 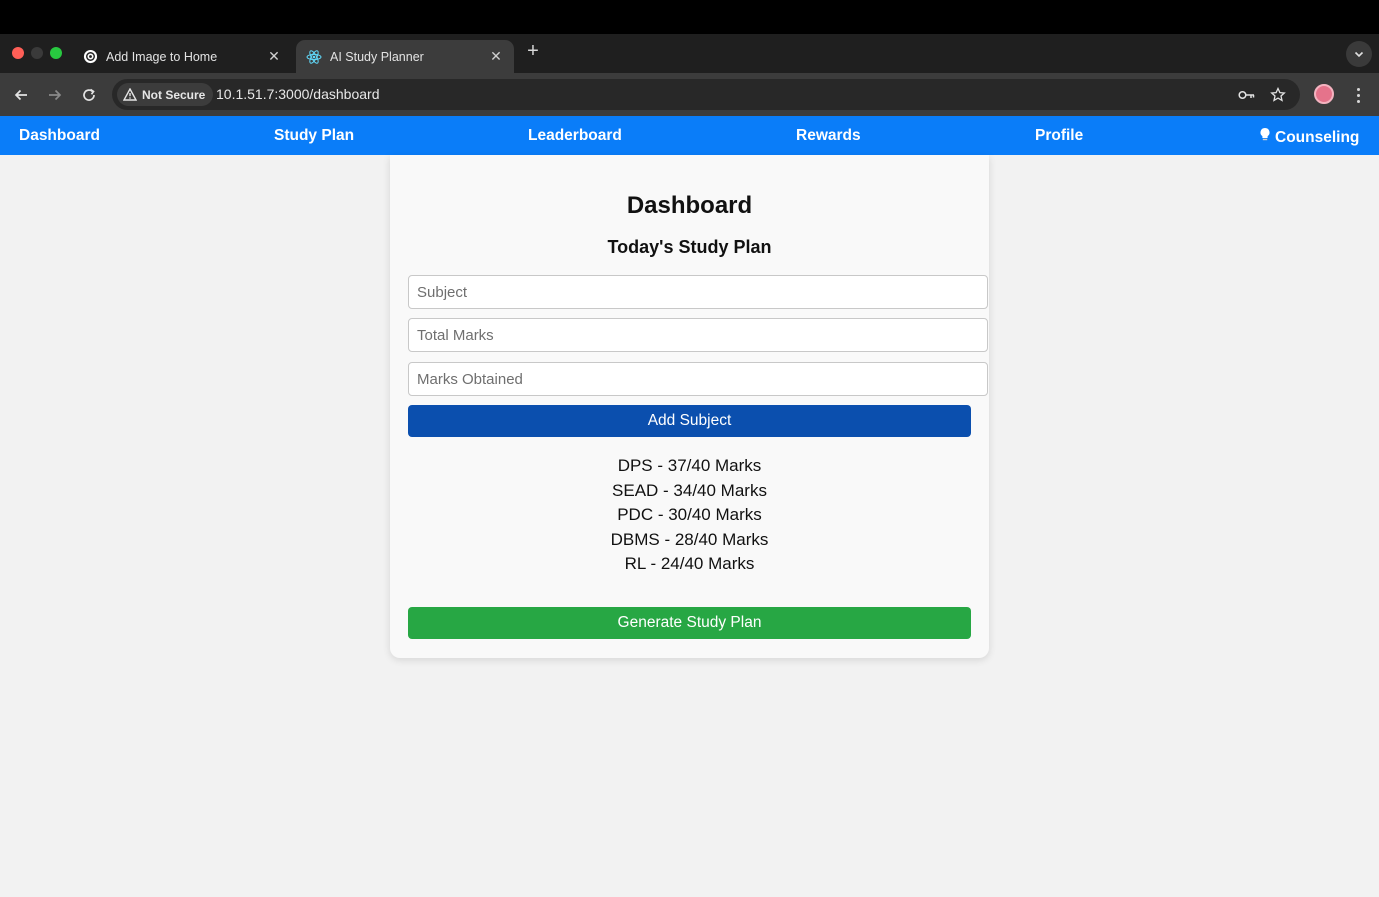 What do you see at coordinates (1317, 137) in the screenshot?
I see `nav-counseling-label: Counseling` at bounding box center [1317, 137].